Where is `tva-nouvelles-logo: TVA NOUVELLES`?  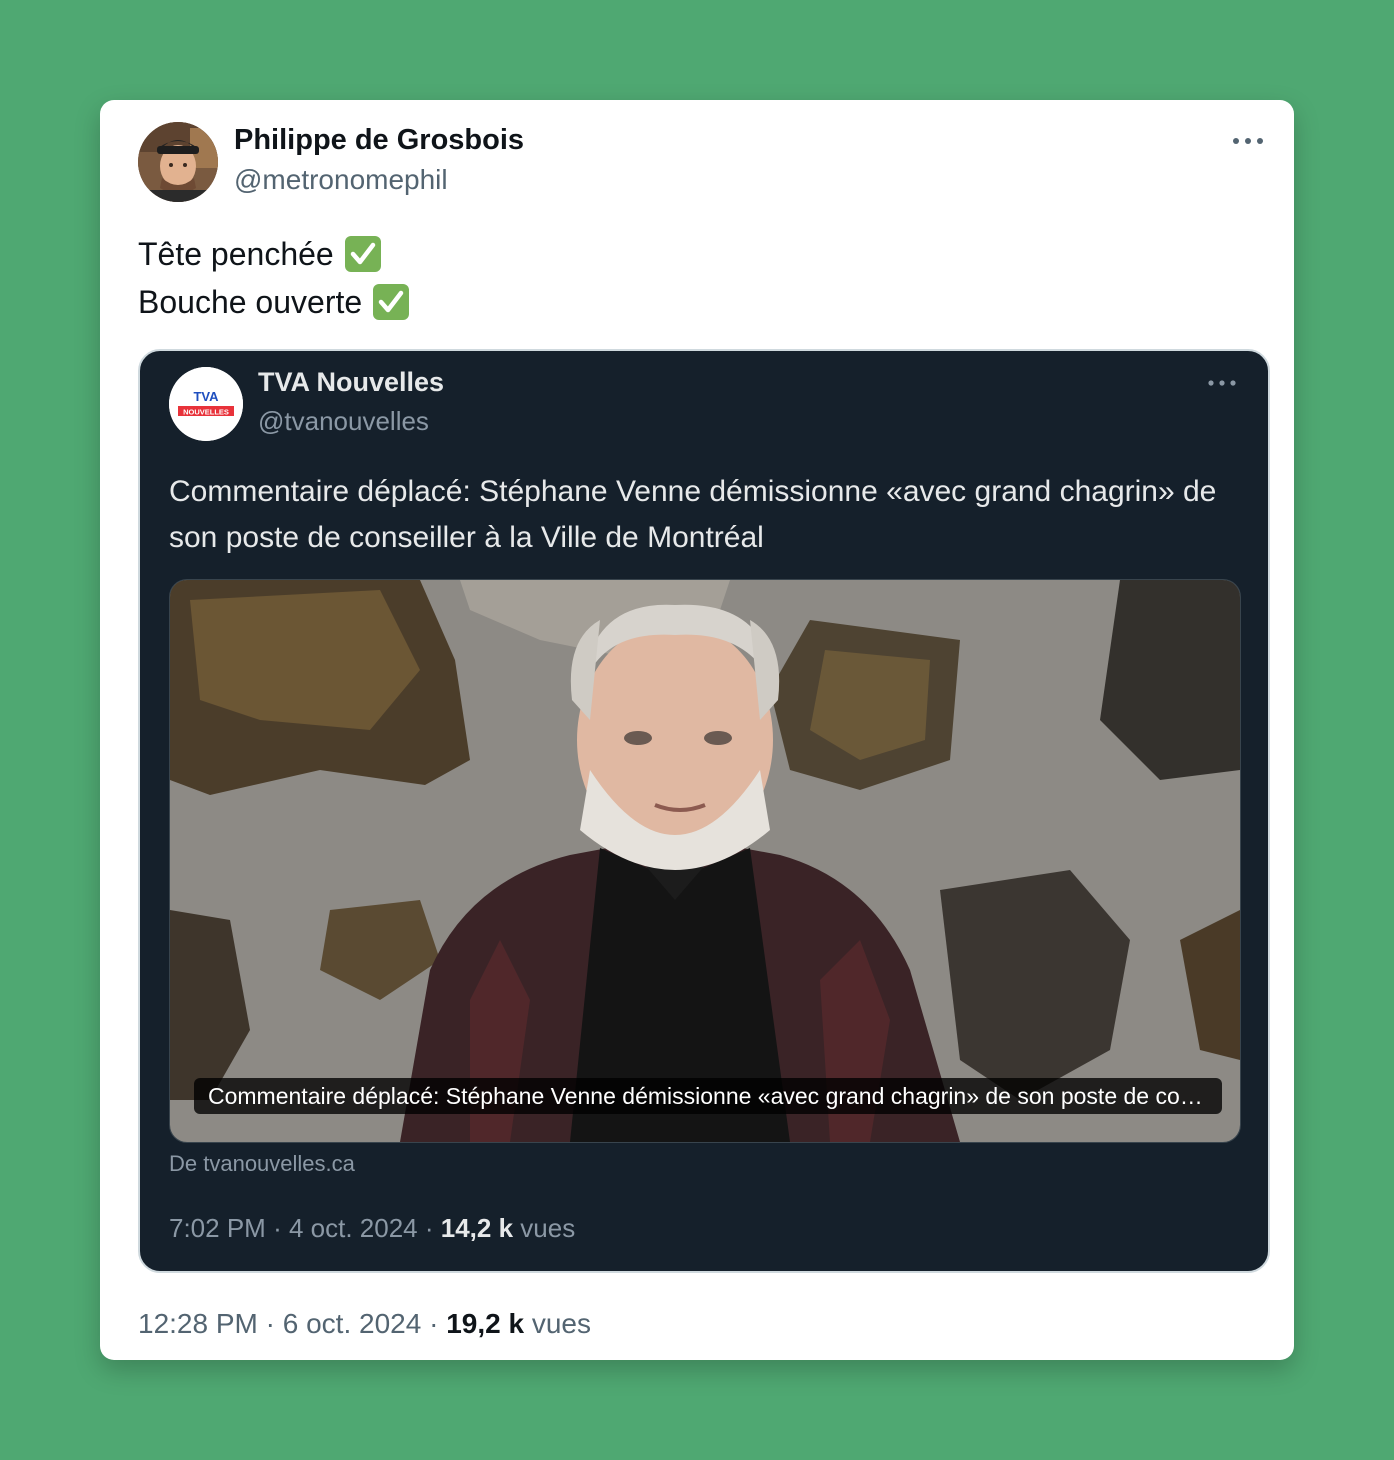 tva-nouvelles-logo: TVA NOUVELLES is located at coordinates (206, 404).